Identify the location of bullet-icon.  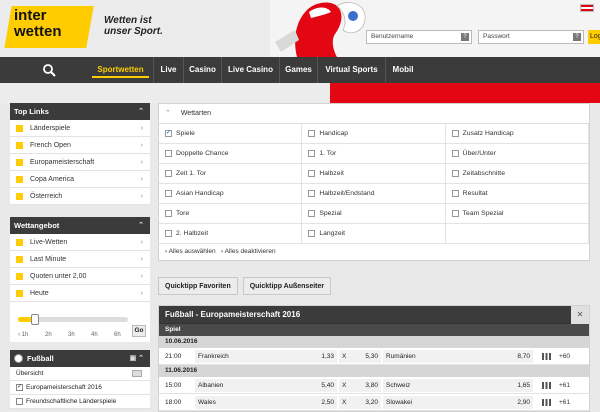
(19, 162).